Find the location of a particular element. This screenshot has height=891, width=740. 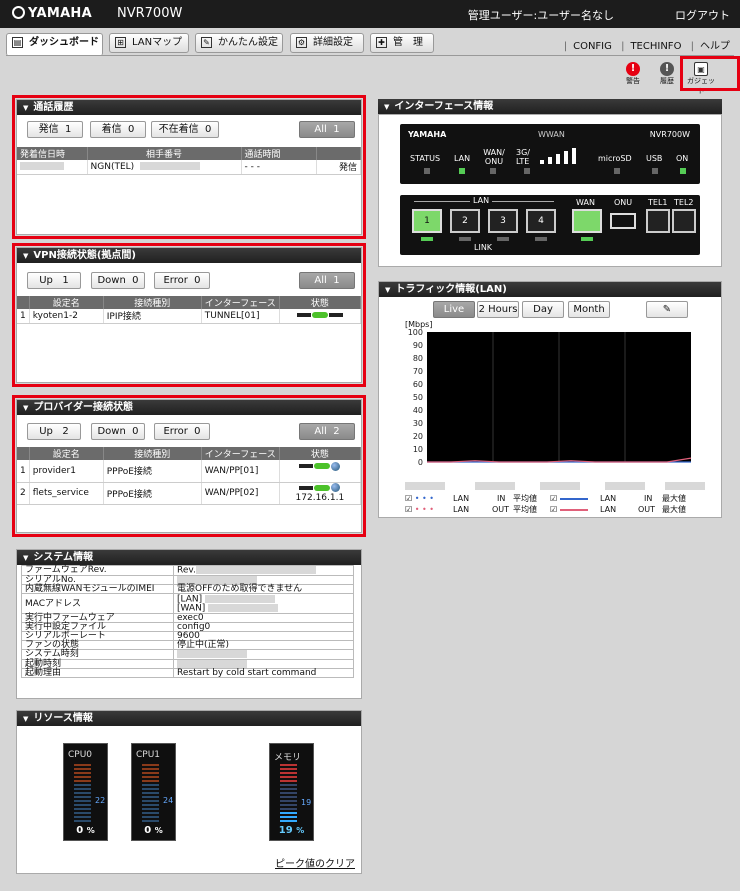

lan-port-3: 3 is located at coordinates (503, 221).